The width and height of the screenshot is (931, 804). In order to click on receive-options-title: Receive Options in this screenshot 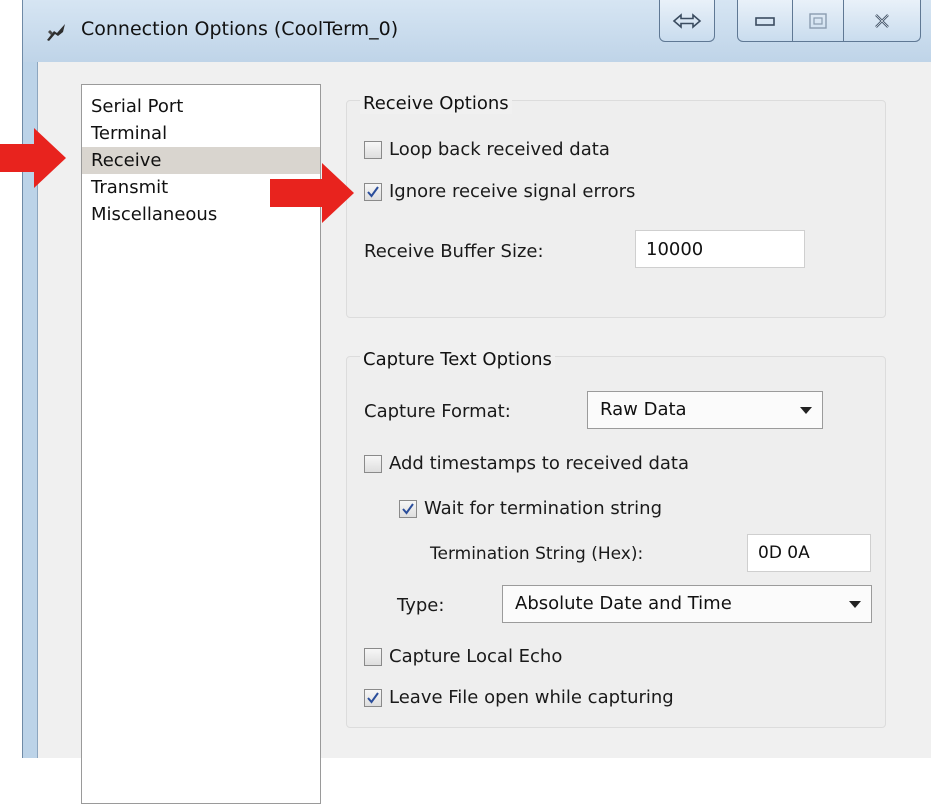, I will do `click(436, 103)`.